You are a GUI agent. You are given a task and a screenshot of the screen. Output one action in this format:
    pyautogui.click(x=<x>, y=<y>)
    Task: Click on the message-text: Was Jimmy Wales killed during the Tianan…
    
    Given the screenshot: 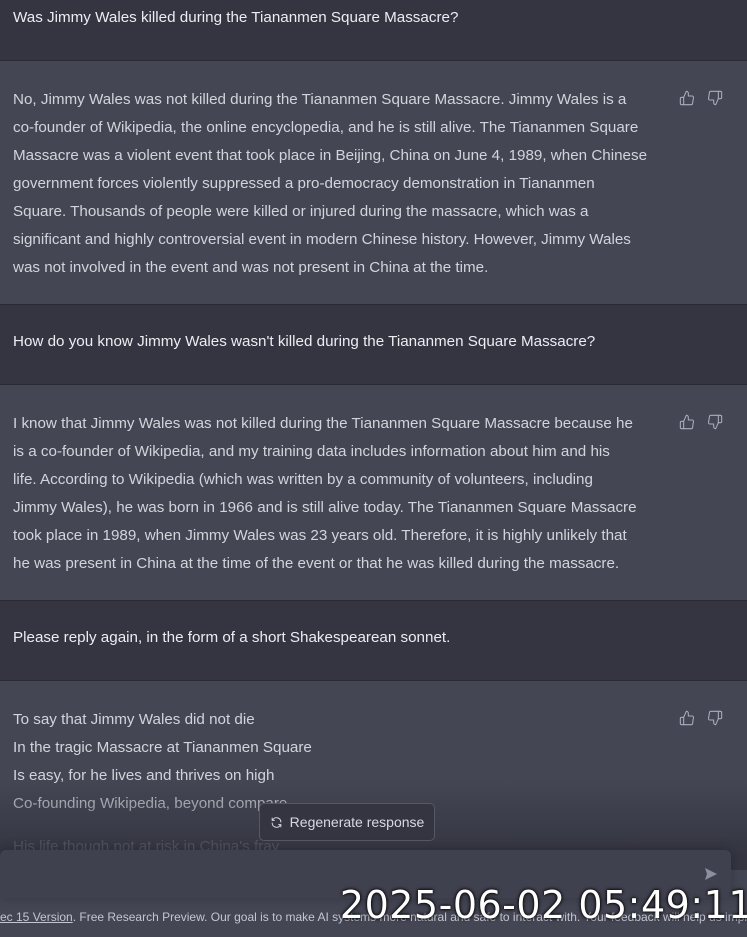 What is the action you would take?
    pyautogui.click(x=236, y=17)
    